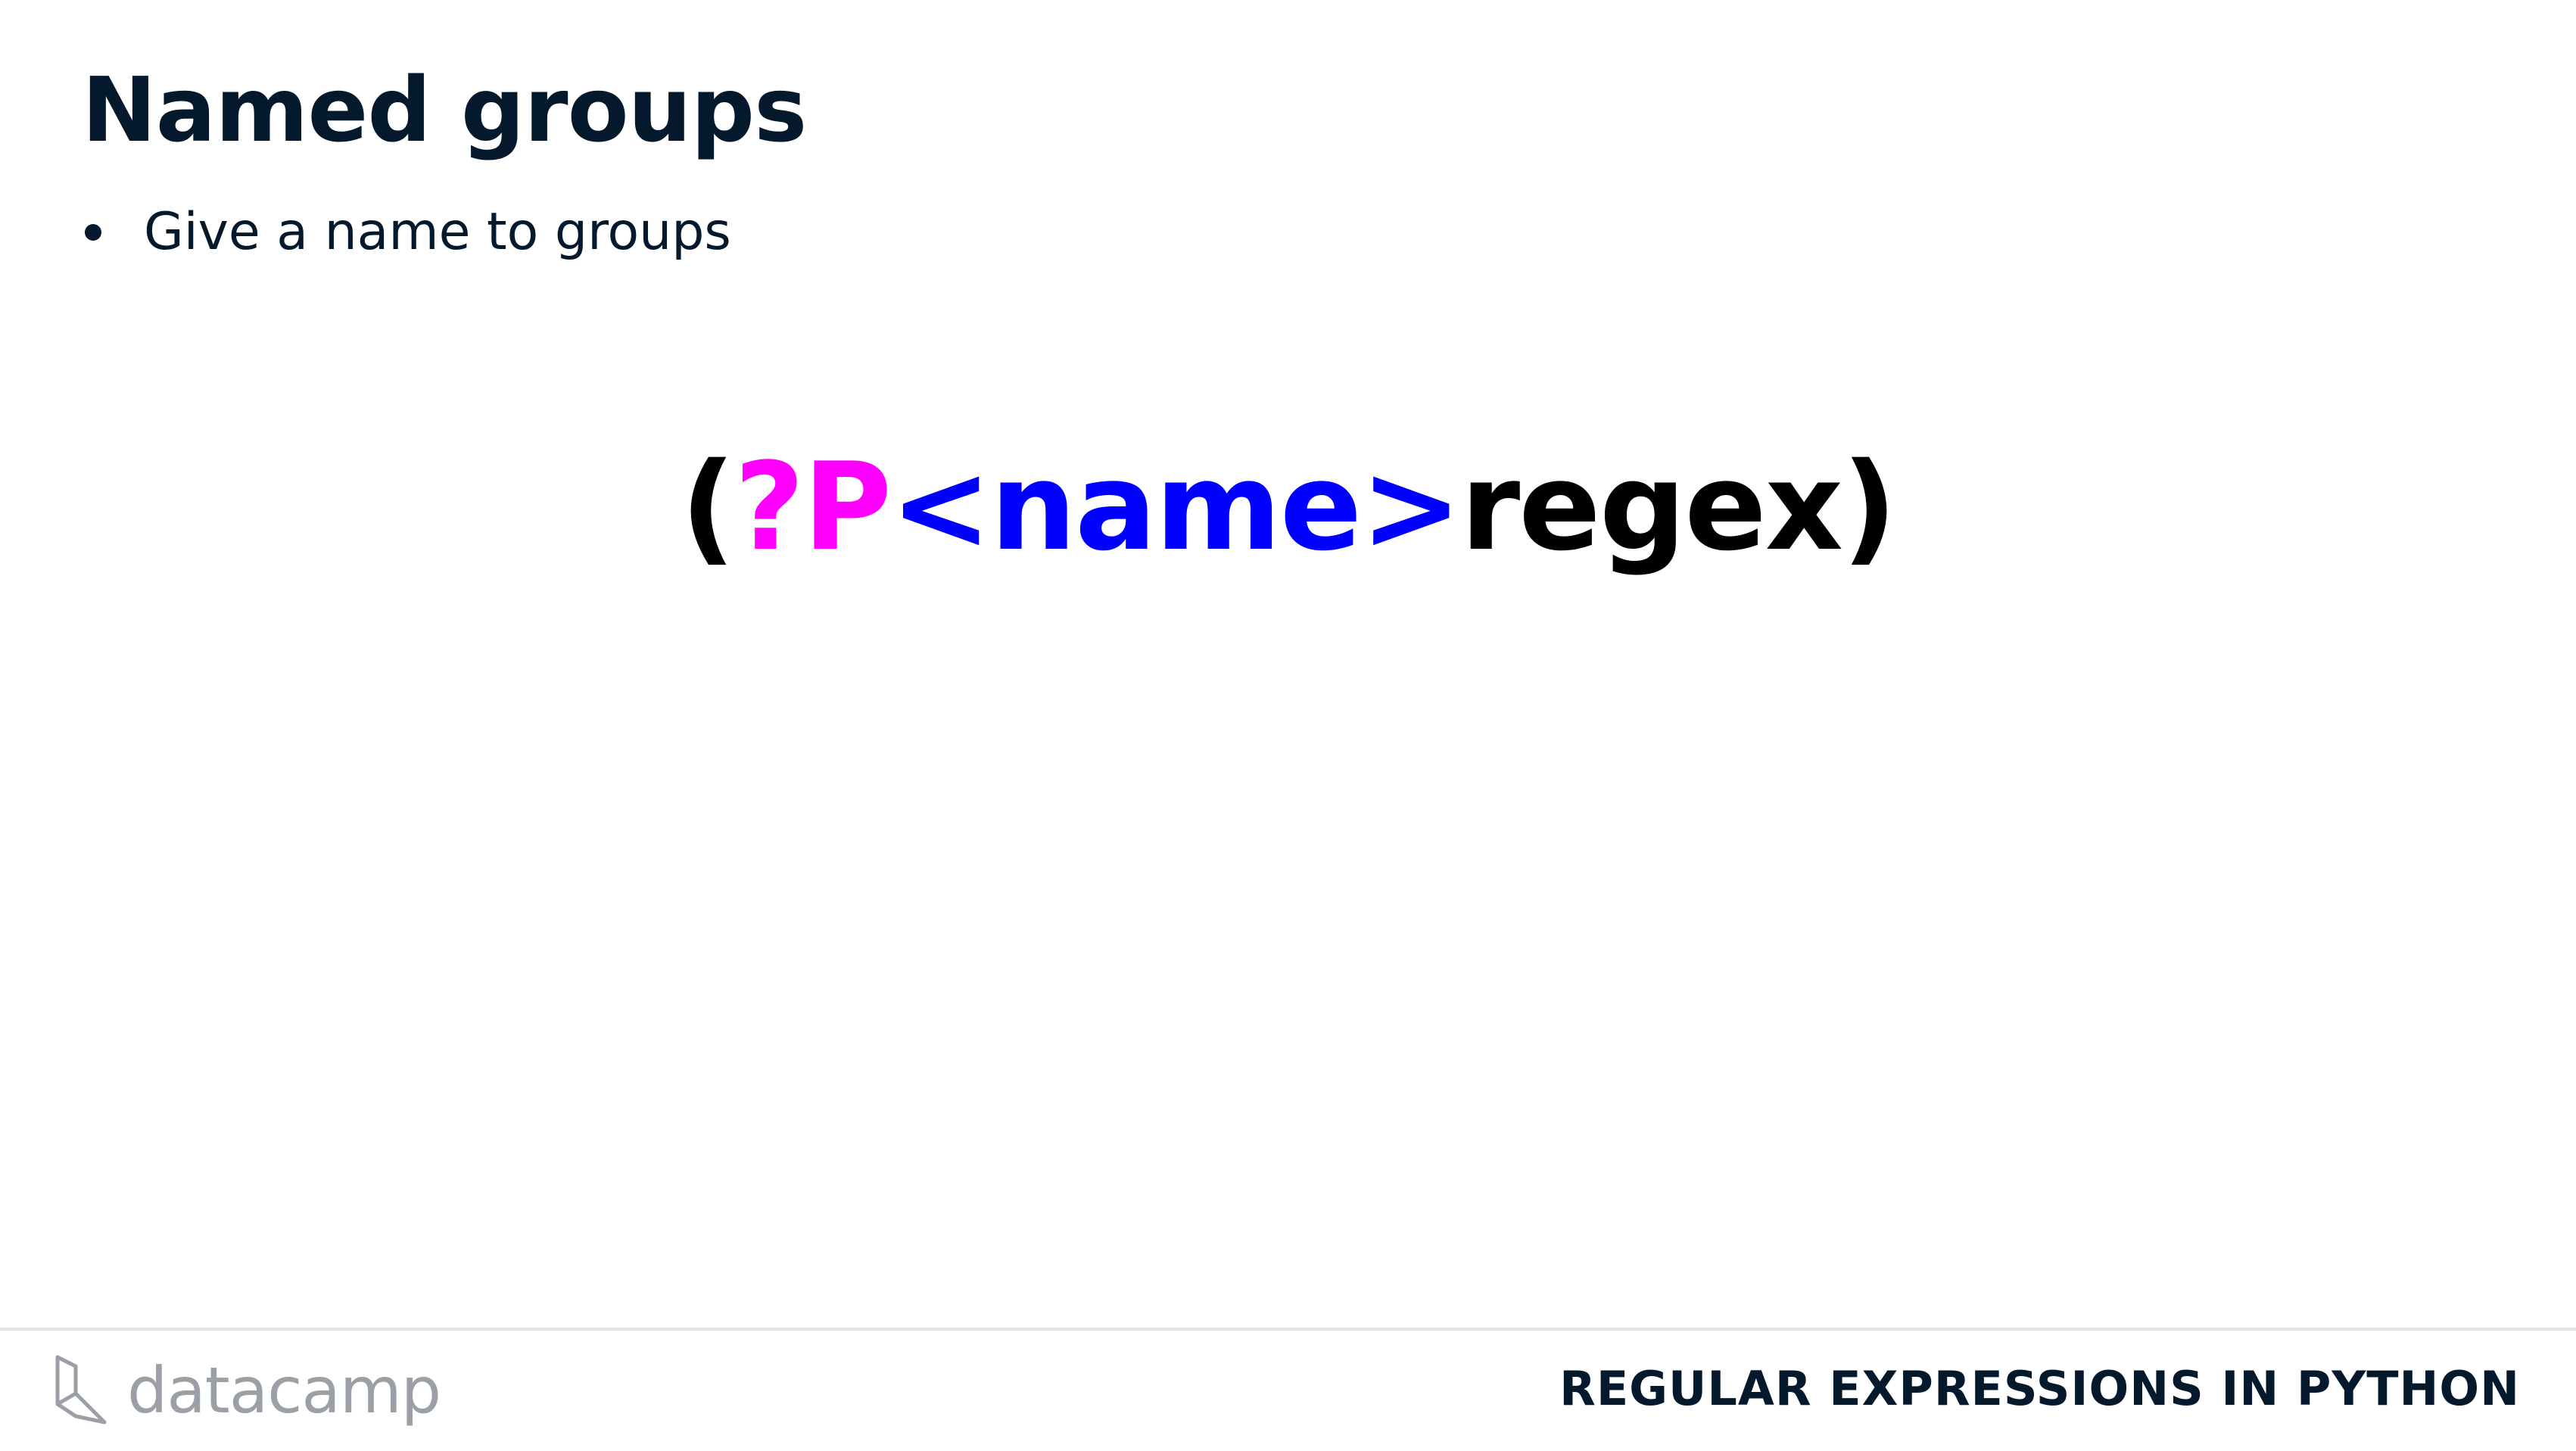 The width and height of the screenshot is (2576, 1451). I want to click on footer-divider, so click(1288, 1329).